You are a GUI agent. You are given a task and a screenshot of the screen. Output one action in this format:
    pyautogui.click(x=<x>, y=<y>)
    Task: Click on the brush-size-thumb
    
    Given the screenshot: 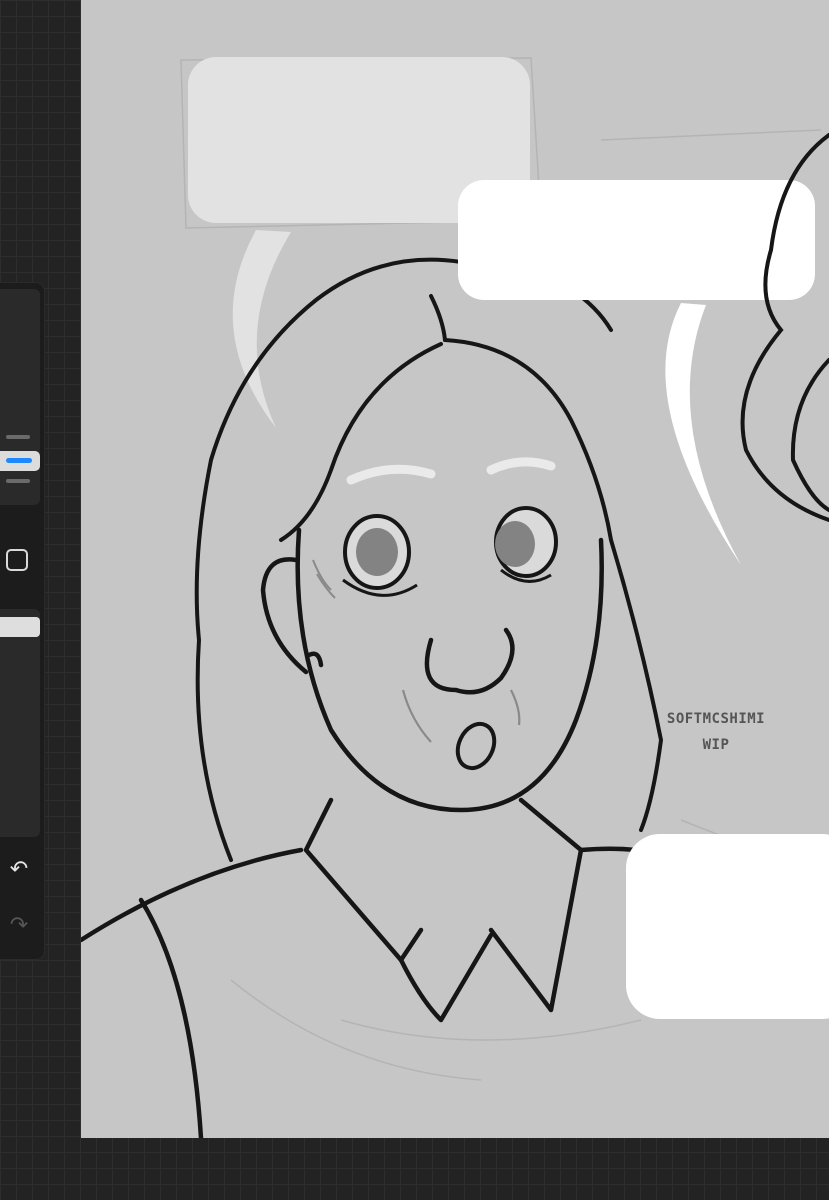 What is the action you would take?
    pyautogui.click(x=20, y=461)
    